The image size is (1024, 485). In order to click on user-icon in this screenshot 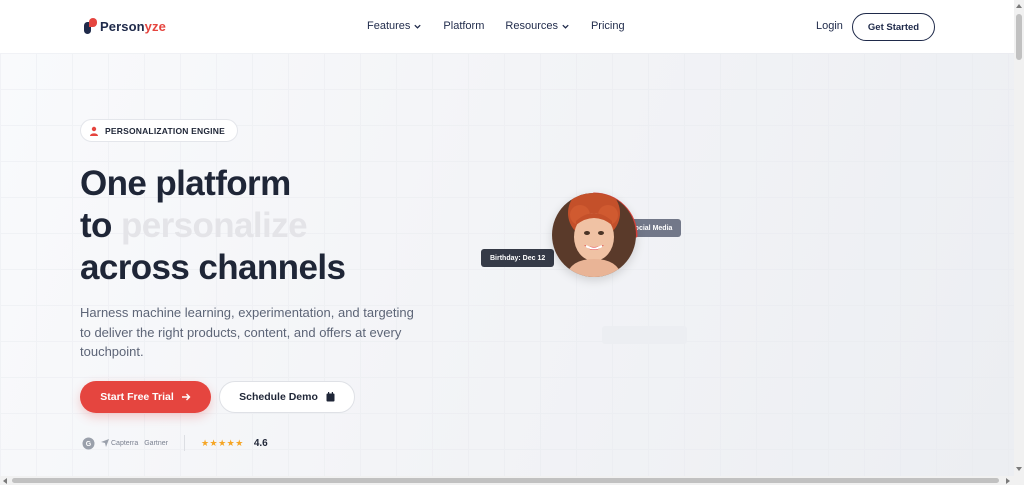, I will do `click(94, 131)`.